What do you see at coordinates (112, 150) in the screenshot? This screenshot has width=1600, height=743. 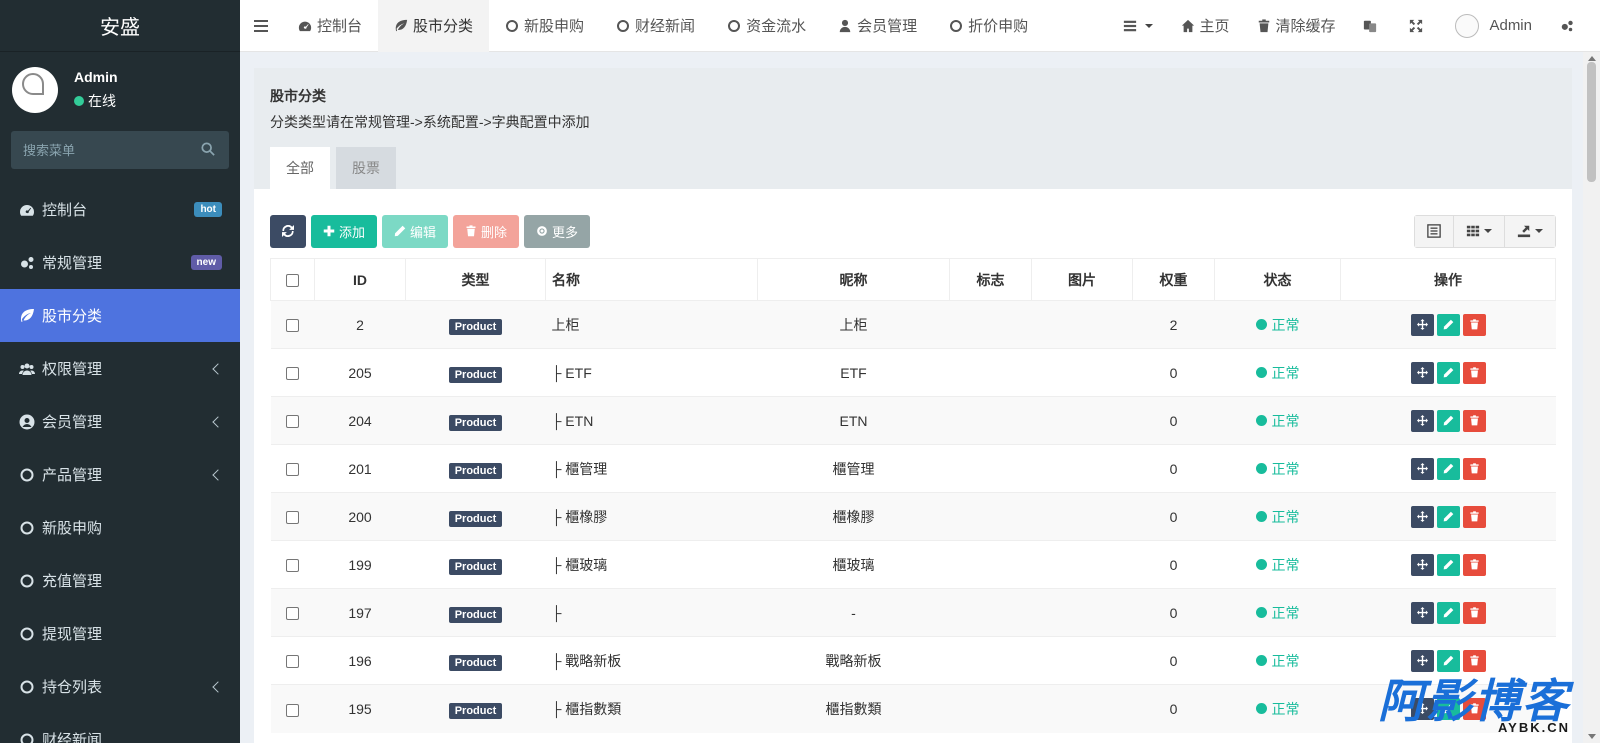 I see `menu-search-input` at bounding box center [112, 150].